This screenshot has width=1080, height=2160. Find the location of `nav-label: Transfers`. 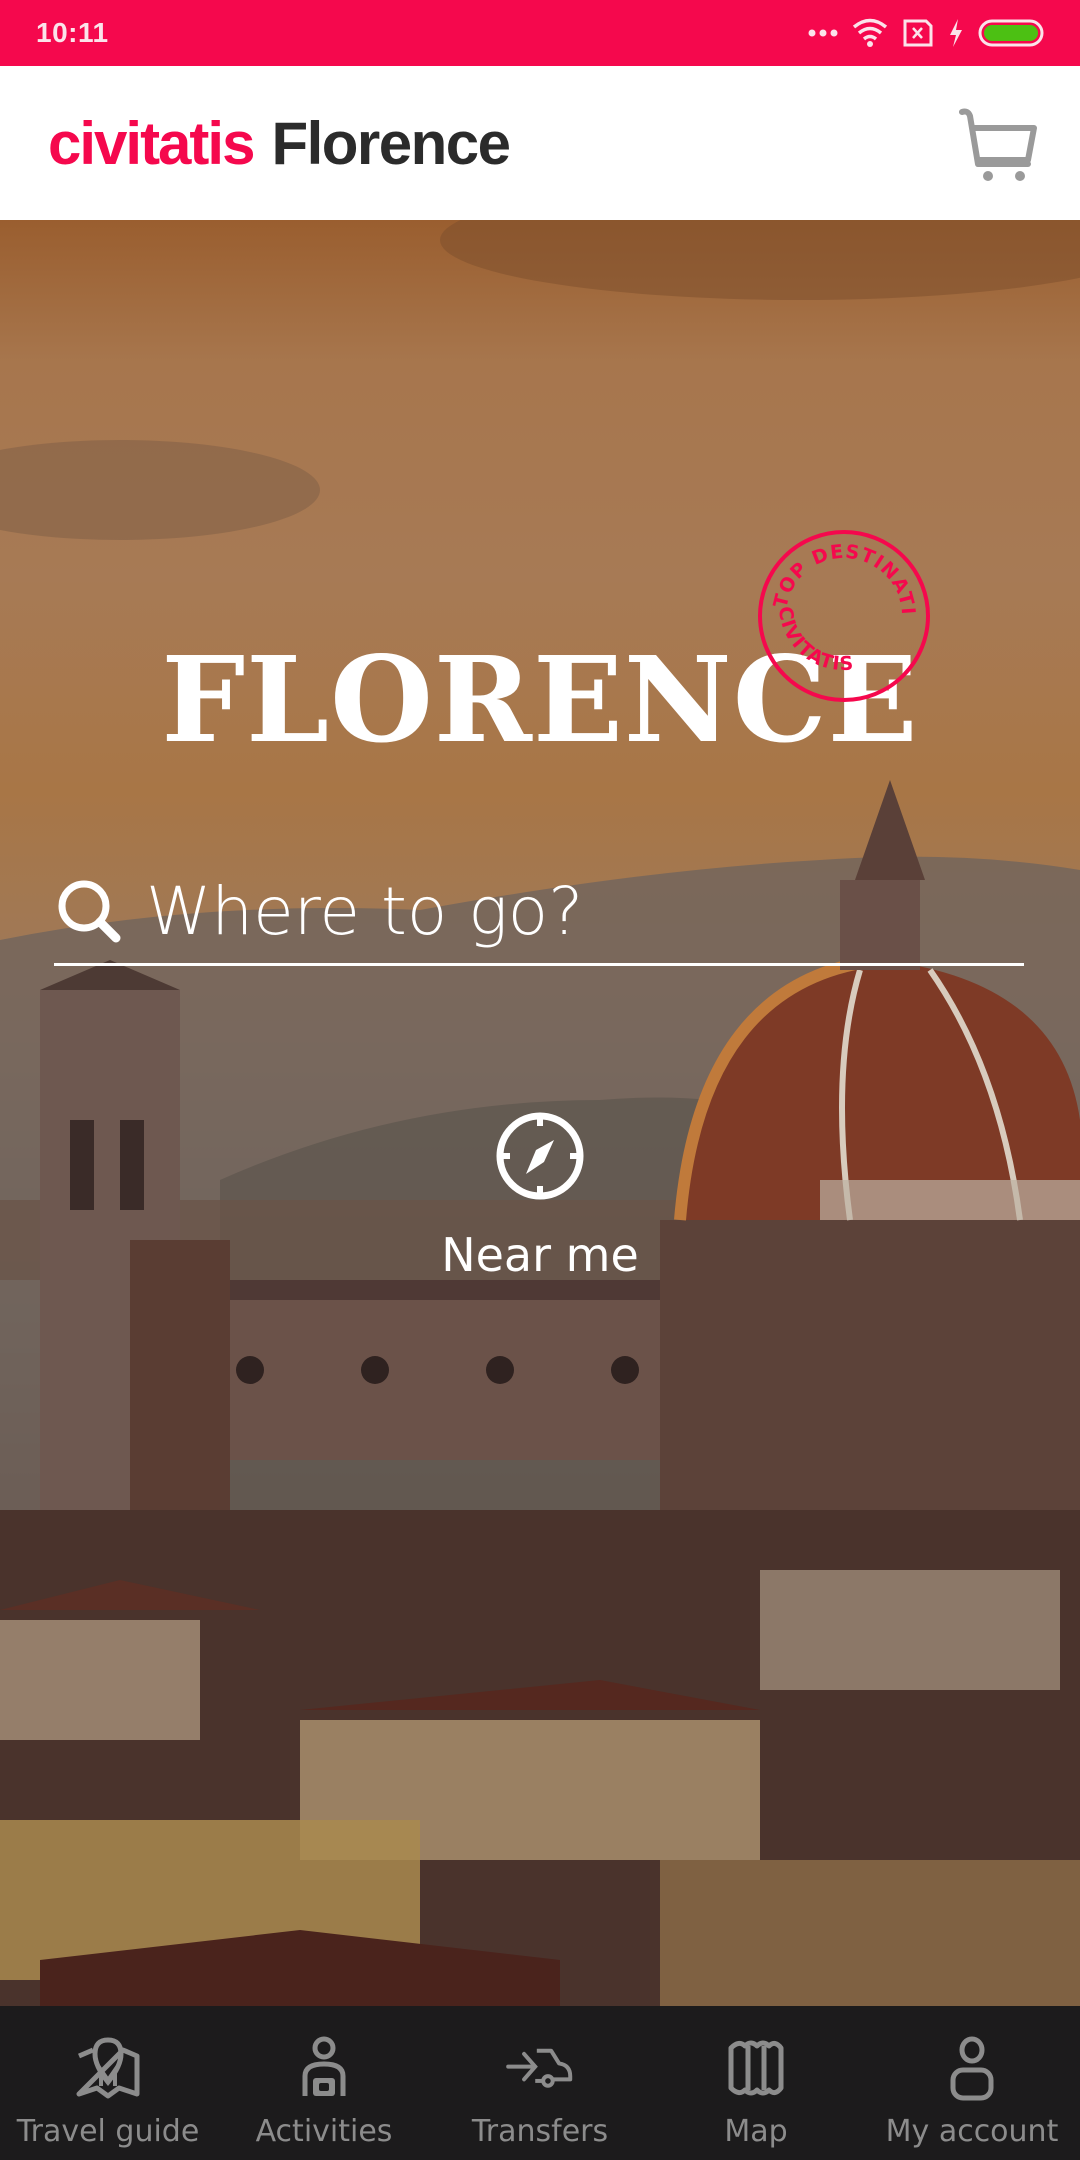

nav-label: Transfers is located at coordinates (540, 2131).